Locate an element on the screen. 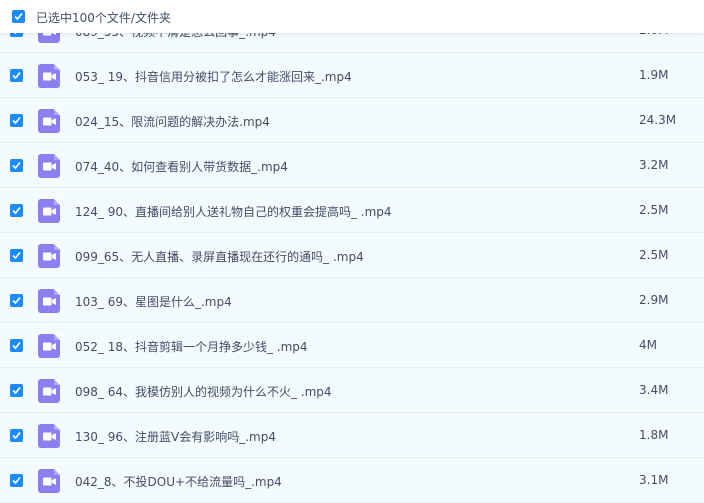 This screenshot has width=704, height=503. file-row: 024_15、限流问题的解决办法.mp4 24.3M is located at coordinates (352, 120).